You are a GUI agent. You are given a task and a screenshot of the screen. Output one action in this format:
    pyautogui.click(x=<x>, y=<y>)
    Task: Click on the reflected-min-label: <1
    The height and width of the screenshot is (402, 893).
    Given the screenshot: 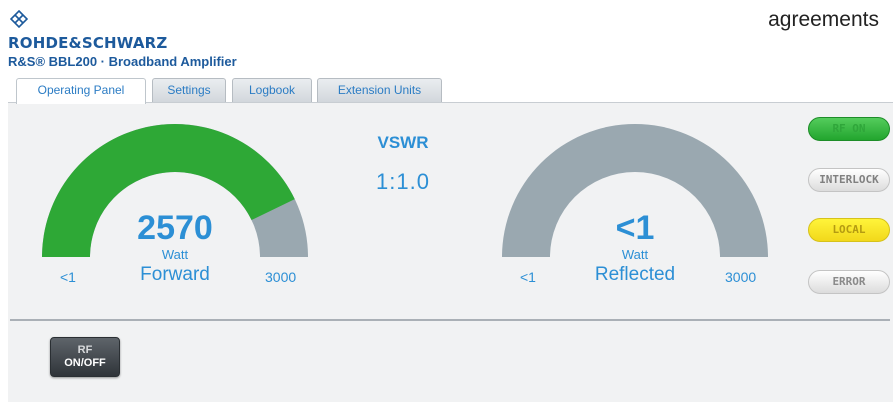 What is the action you would take?
    pyautogui.click(x=528, y=277)
    